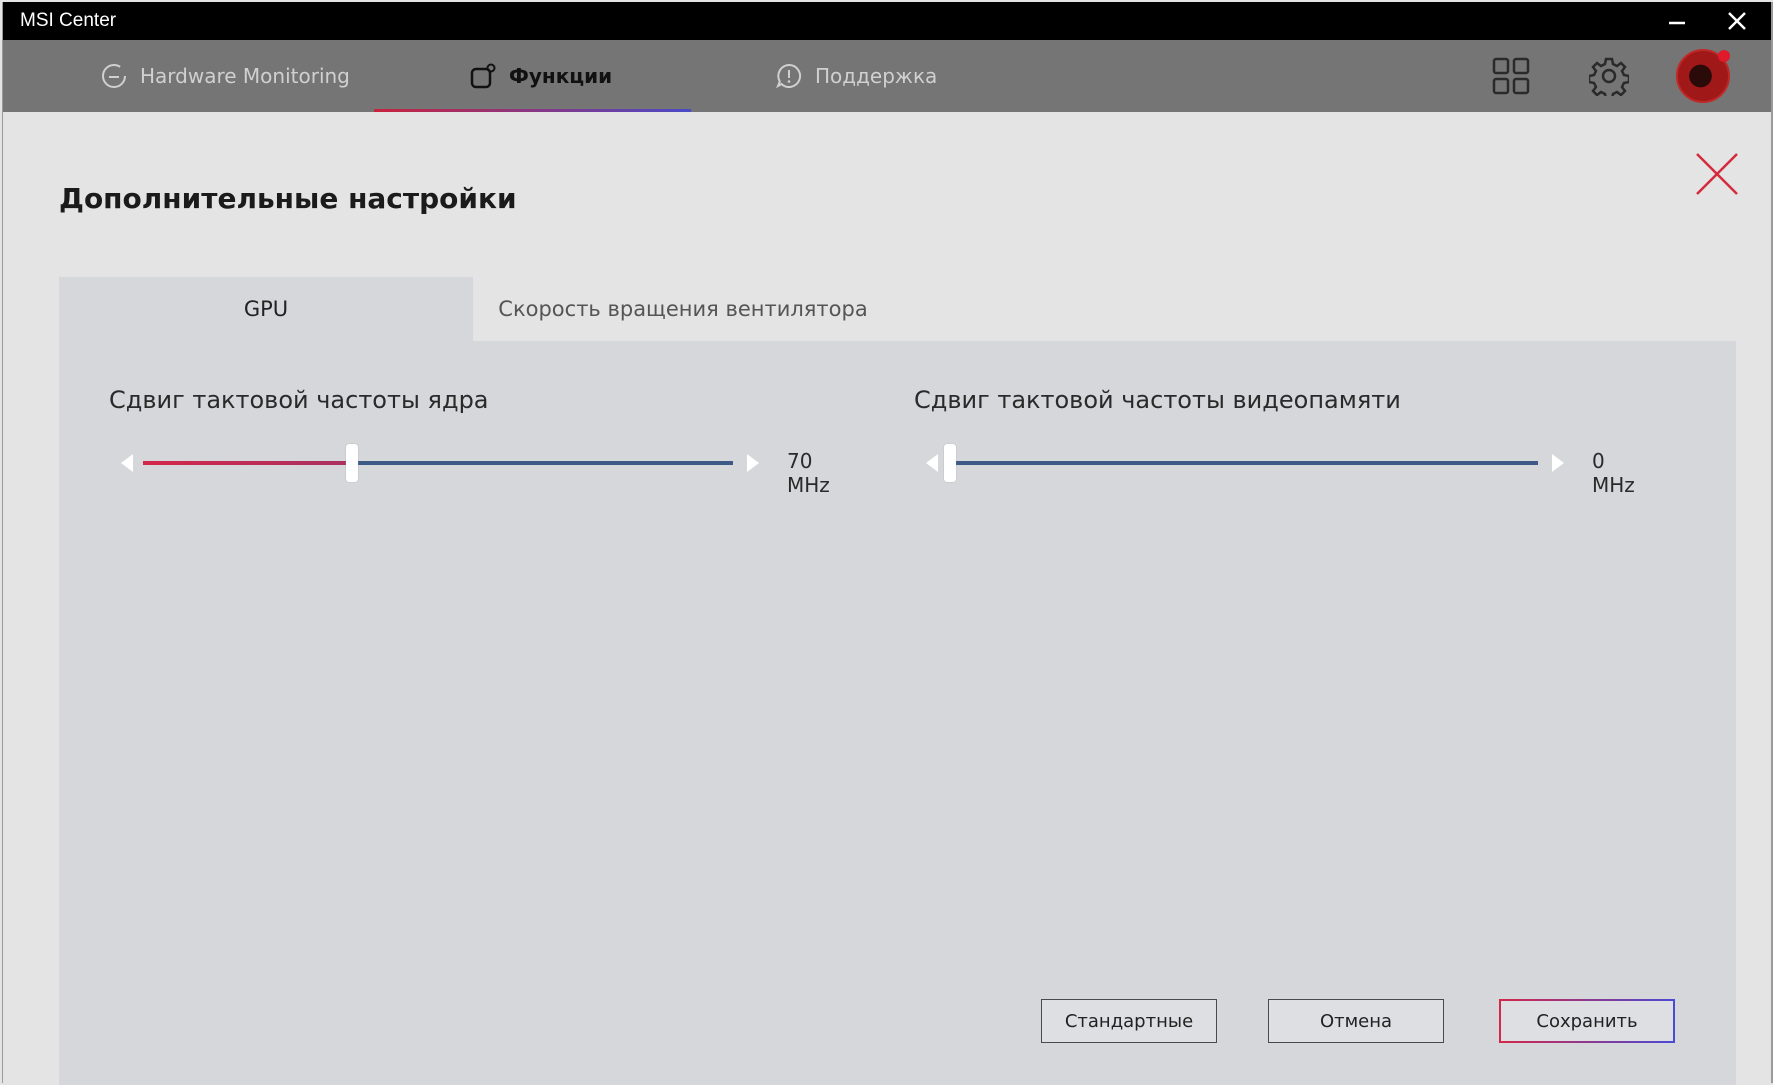 This screenshot has height=1085, width=1773. I want to click on tab-label: Функции, so click(561, 76).